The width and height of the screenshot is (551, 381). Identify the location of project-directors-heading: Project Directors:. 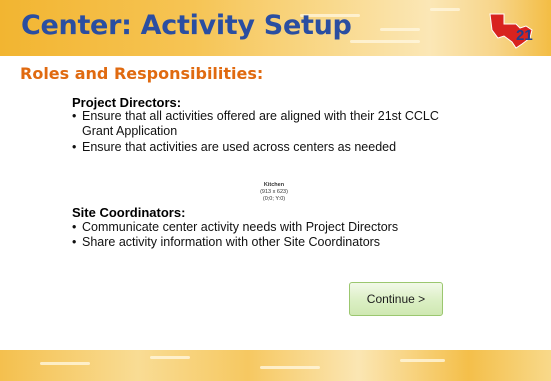
(127, 102).